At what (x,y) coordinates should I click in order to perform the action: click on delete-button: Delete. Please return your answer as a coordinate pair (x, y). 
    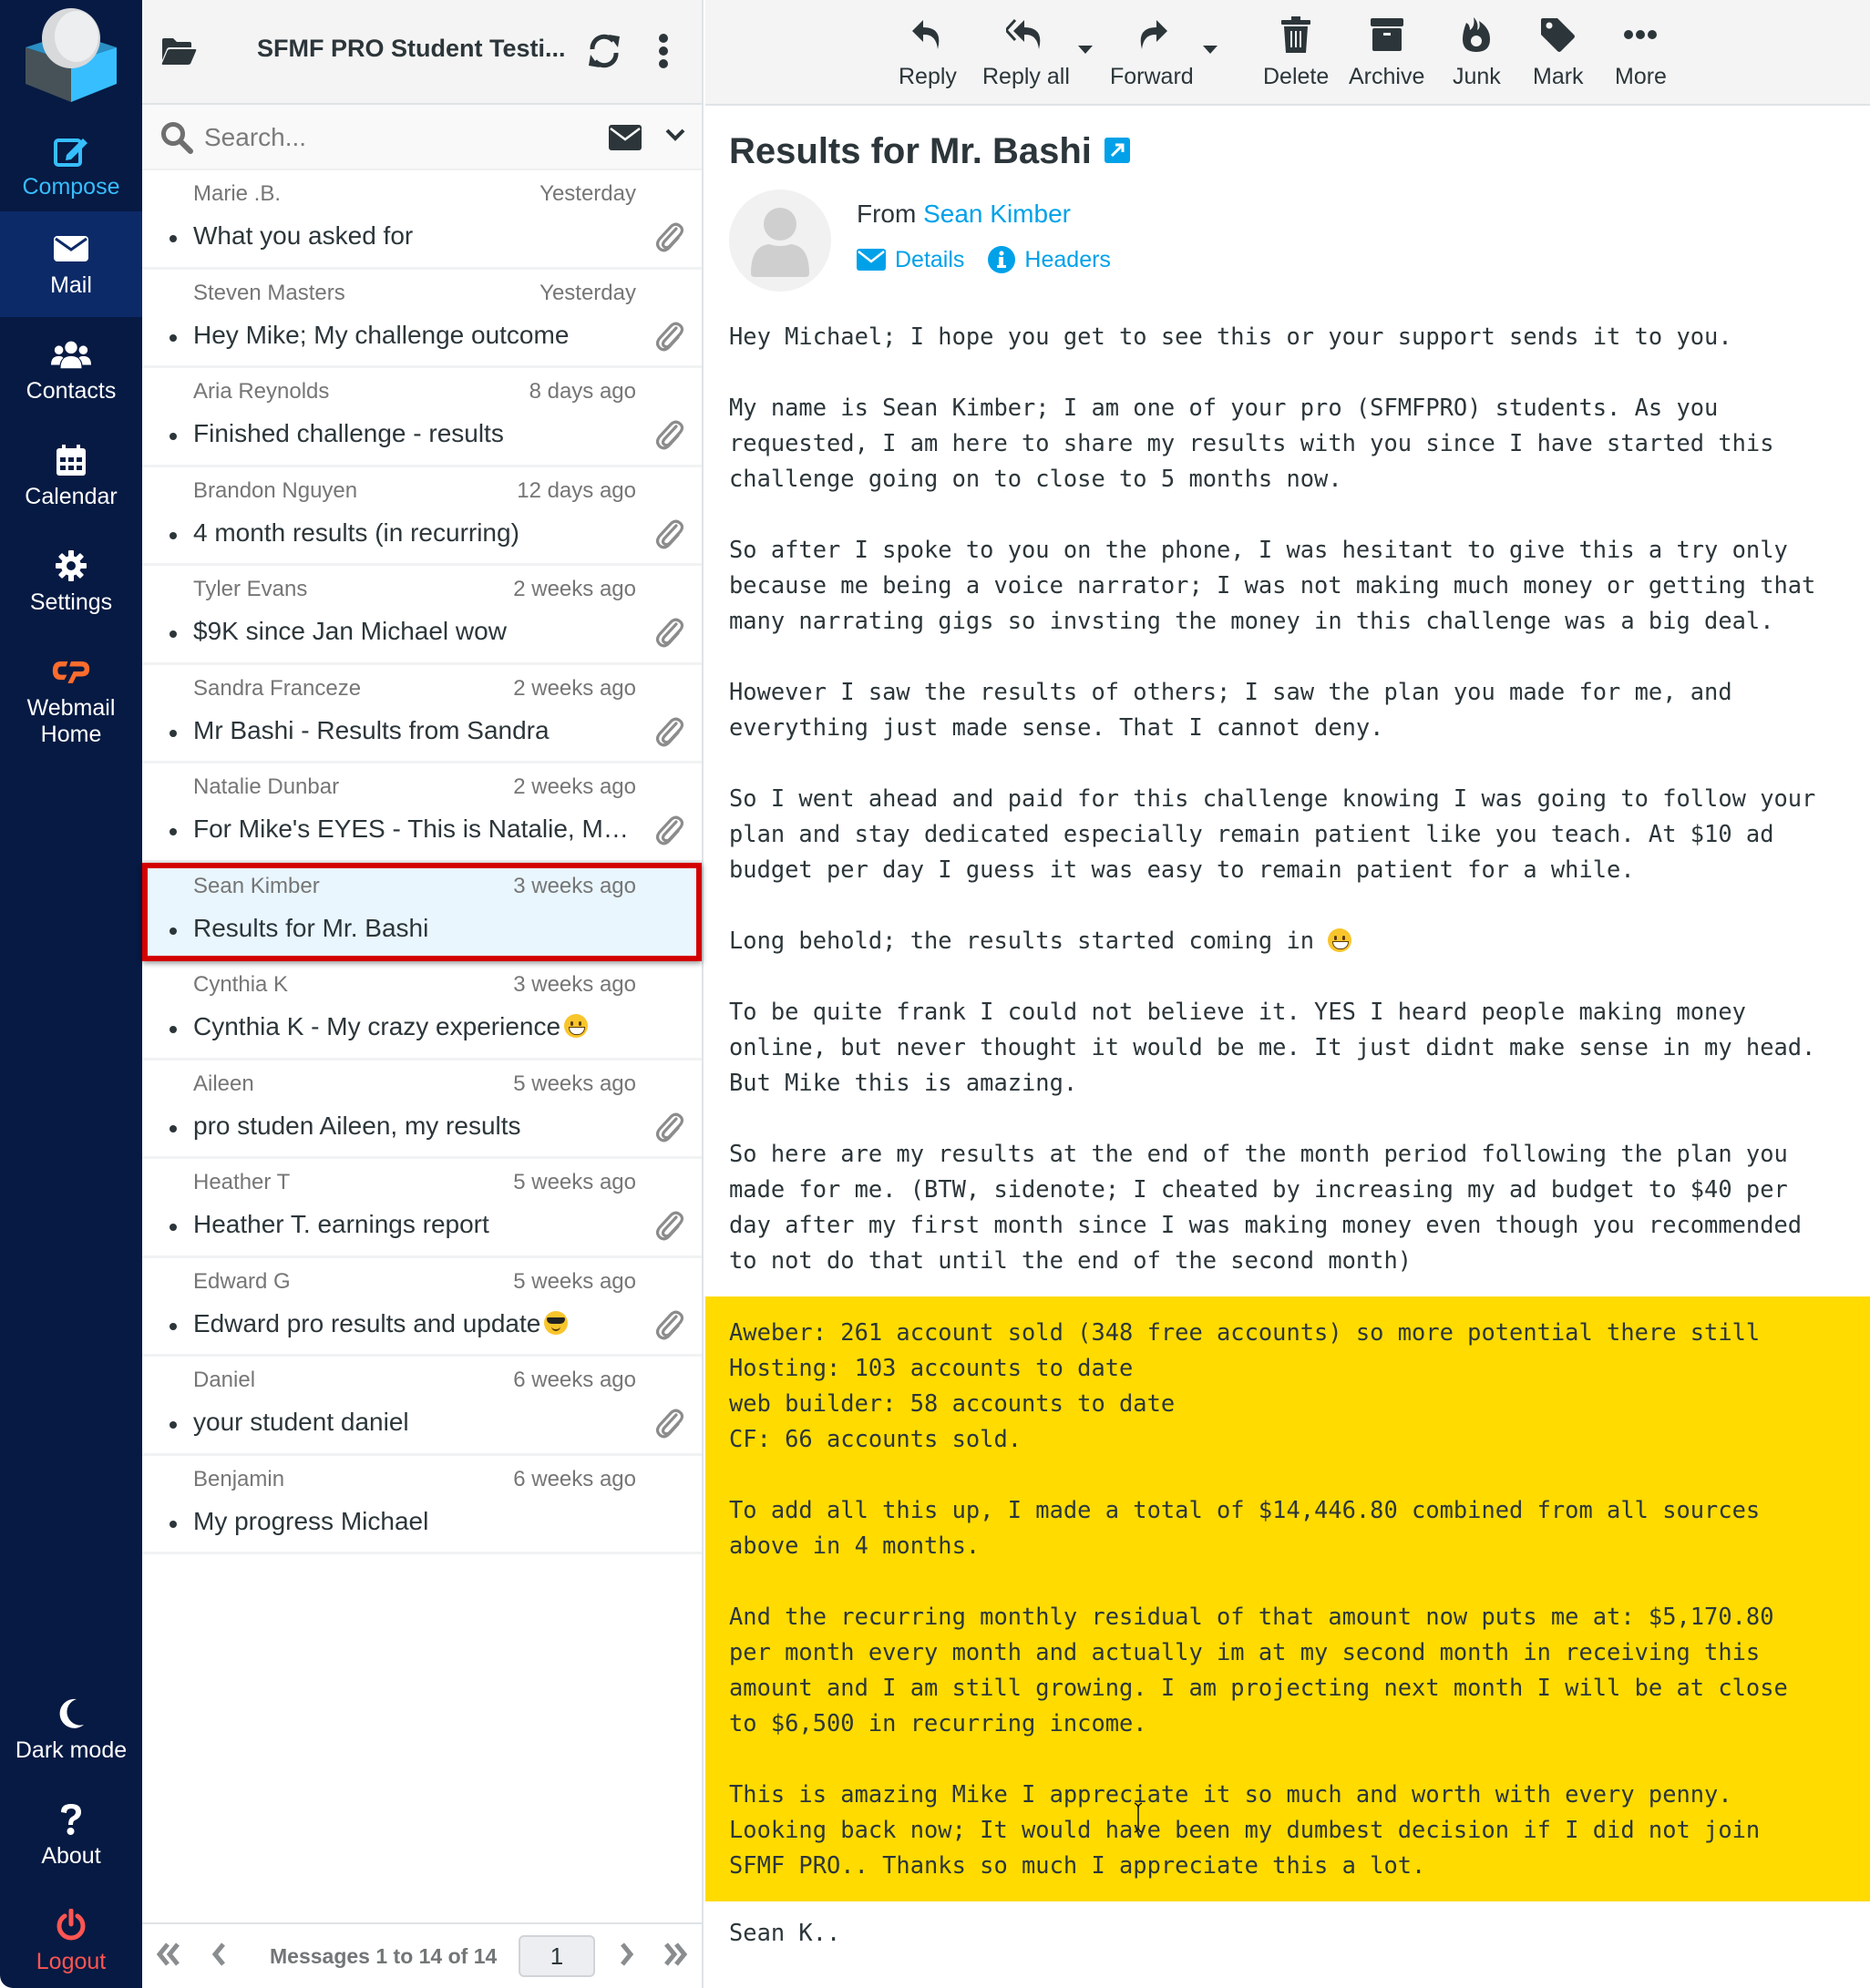
    Looking at the image, I should click on (1296, 51).